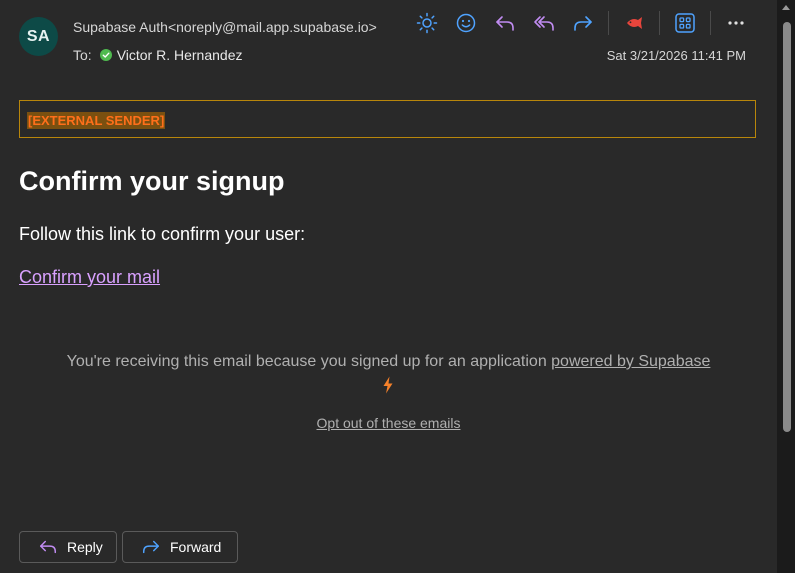  Describe the element at coordinates (96, 120) in the screenshot. I see `external-sender-label: [EXTERNAL SENDER]` at that location.